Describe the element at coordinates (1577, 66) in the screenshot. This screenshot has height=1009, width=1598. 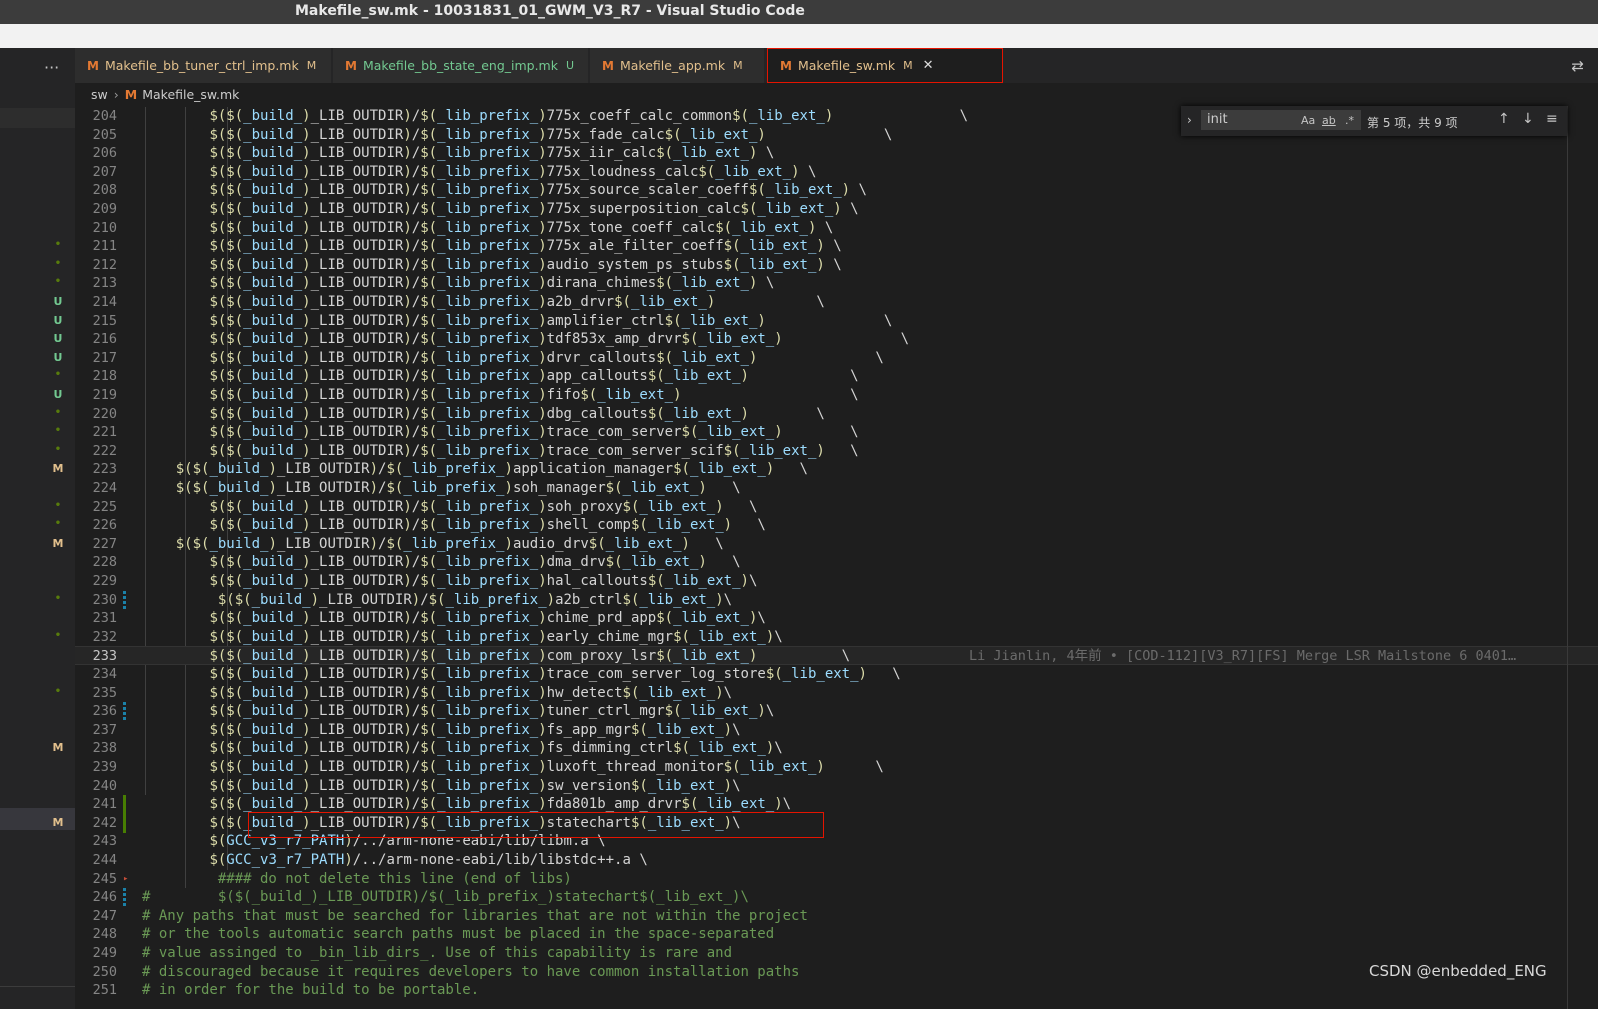
I see `compare-changes-icon: ⇄` at that location.